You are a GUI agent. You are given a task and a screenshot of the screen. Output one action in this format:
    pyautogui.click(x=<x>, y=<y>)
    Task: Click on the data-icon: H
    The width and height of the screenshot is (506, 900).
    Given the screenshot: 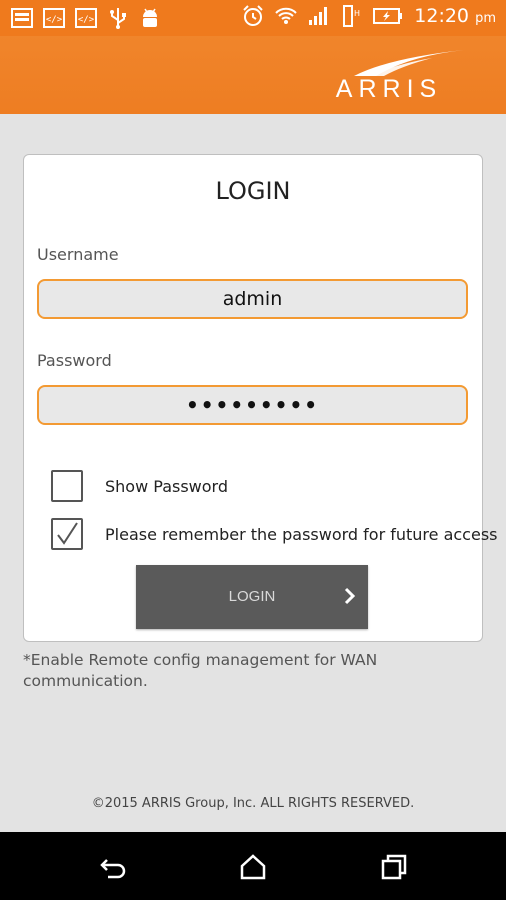 What is the action you would take?
    pyautogui.click(x=351, y=16)
    